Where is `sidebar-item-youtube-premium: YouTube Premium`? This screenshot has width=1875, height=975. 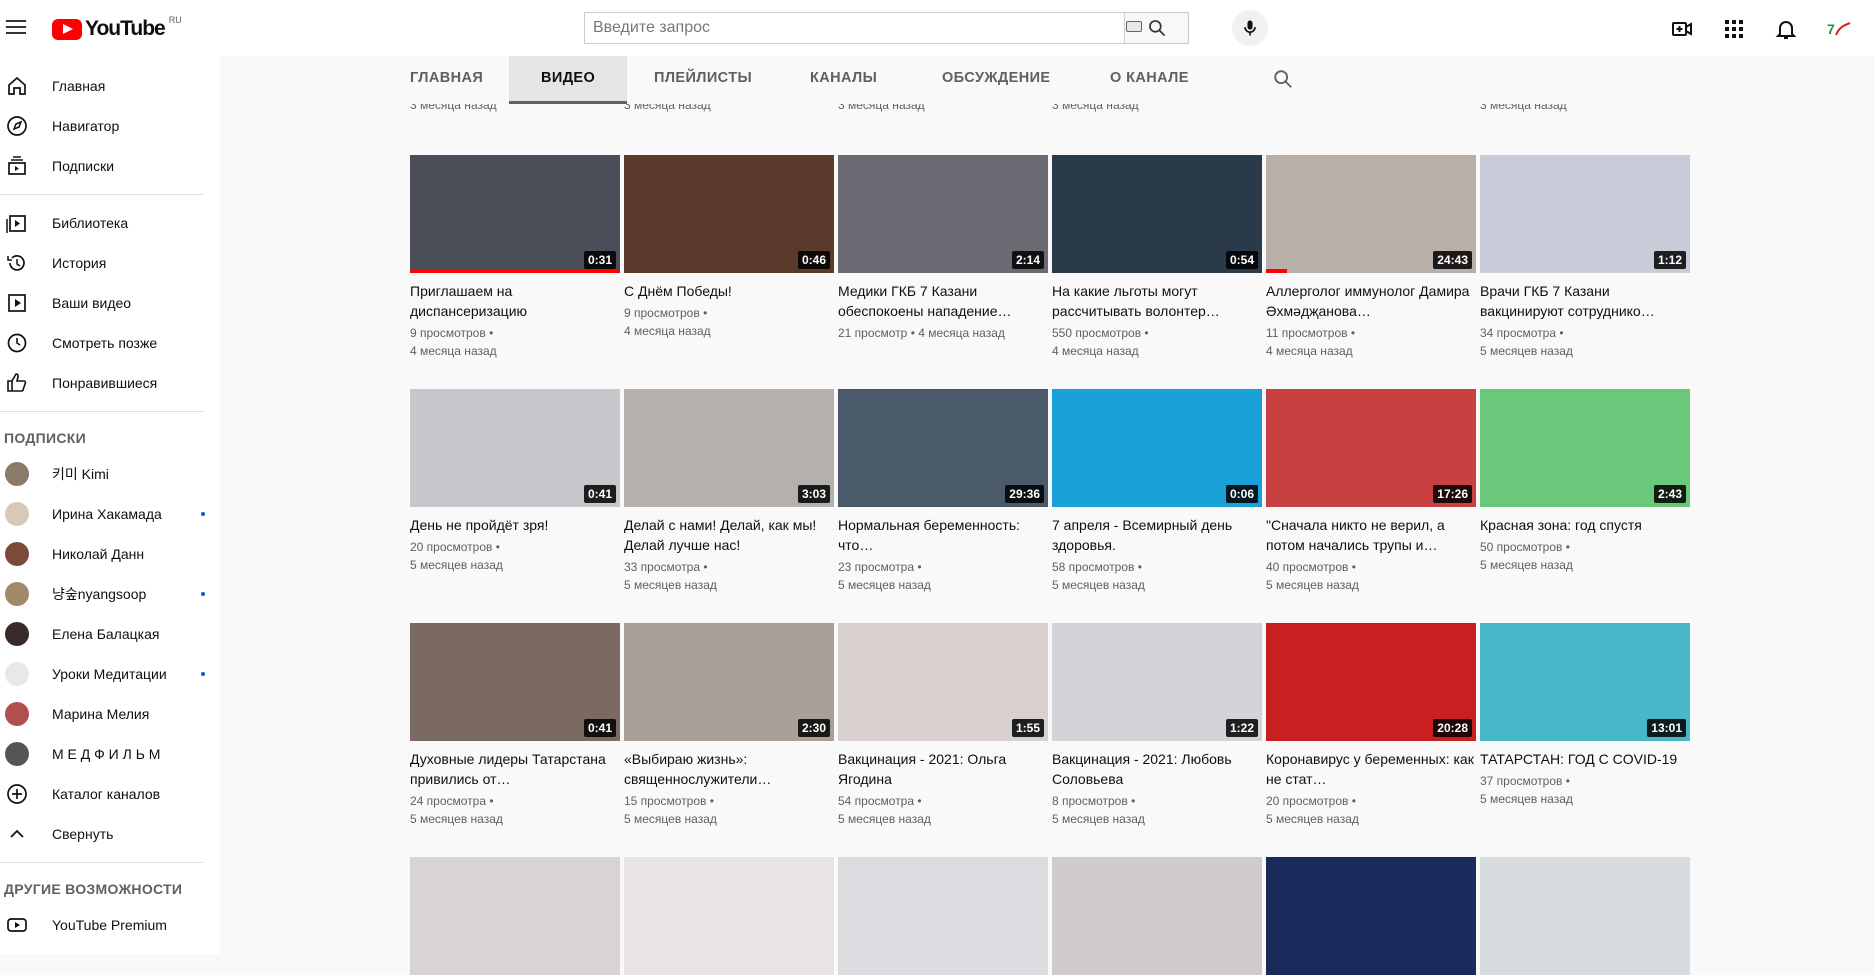
sidebar-item-youtube-premium: YouTube Premium is located at coordinates (110, 925).